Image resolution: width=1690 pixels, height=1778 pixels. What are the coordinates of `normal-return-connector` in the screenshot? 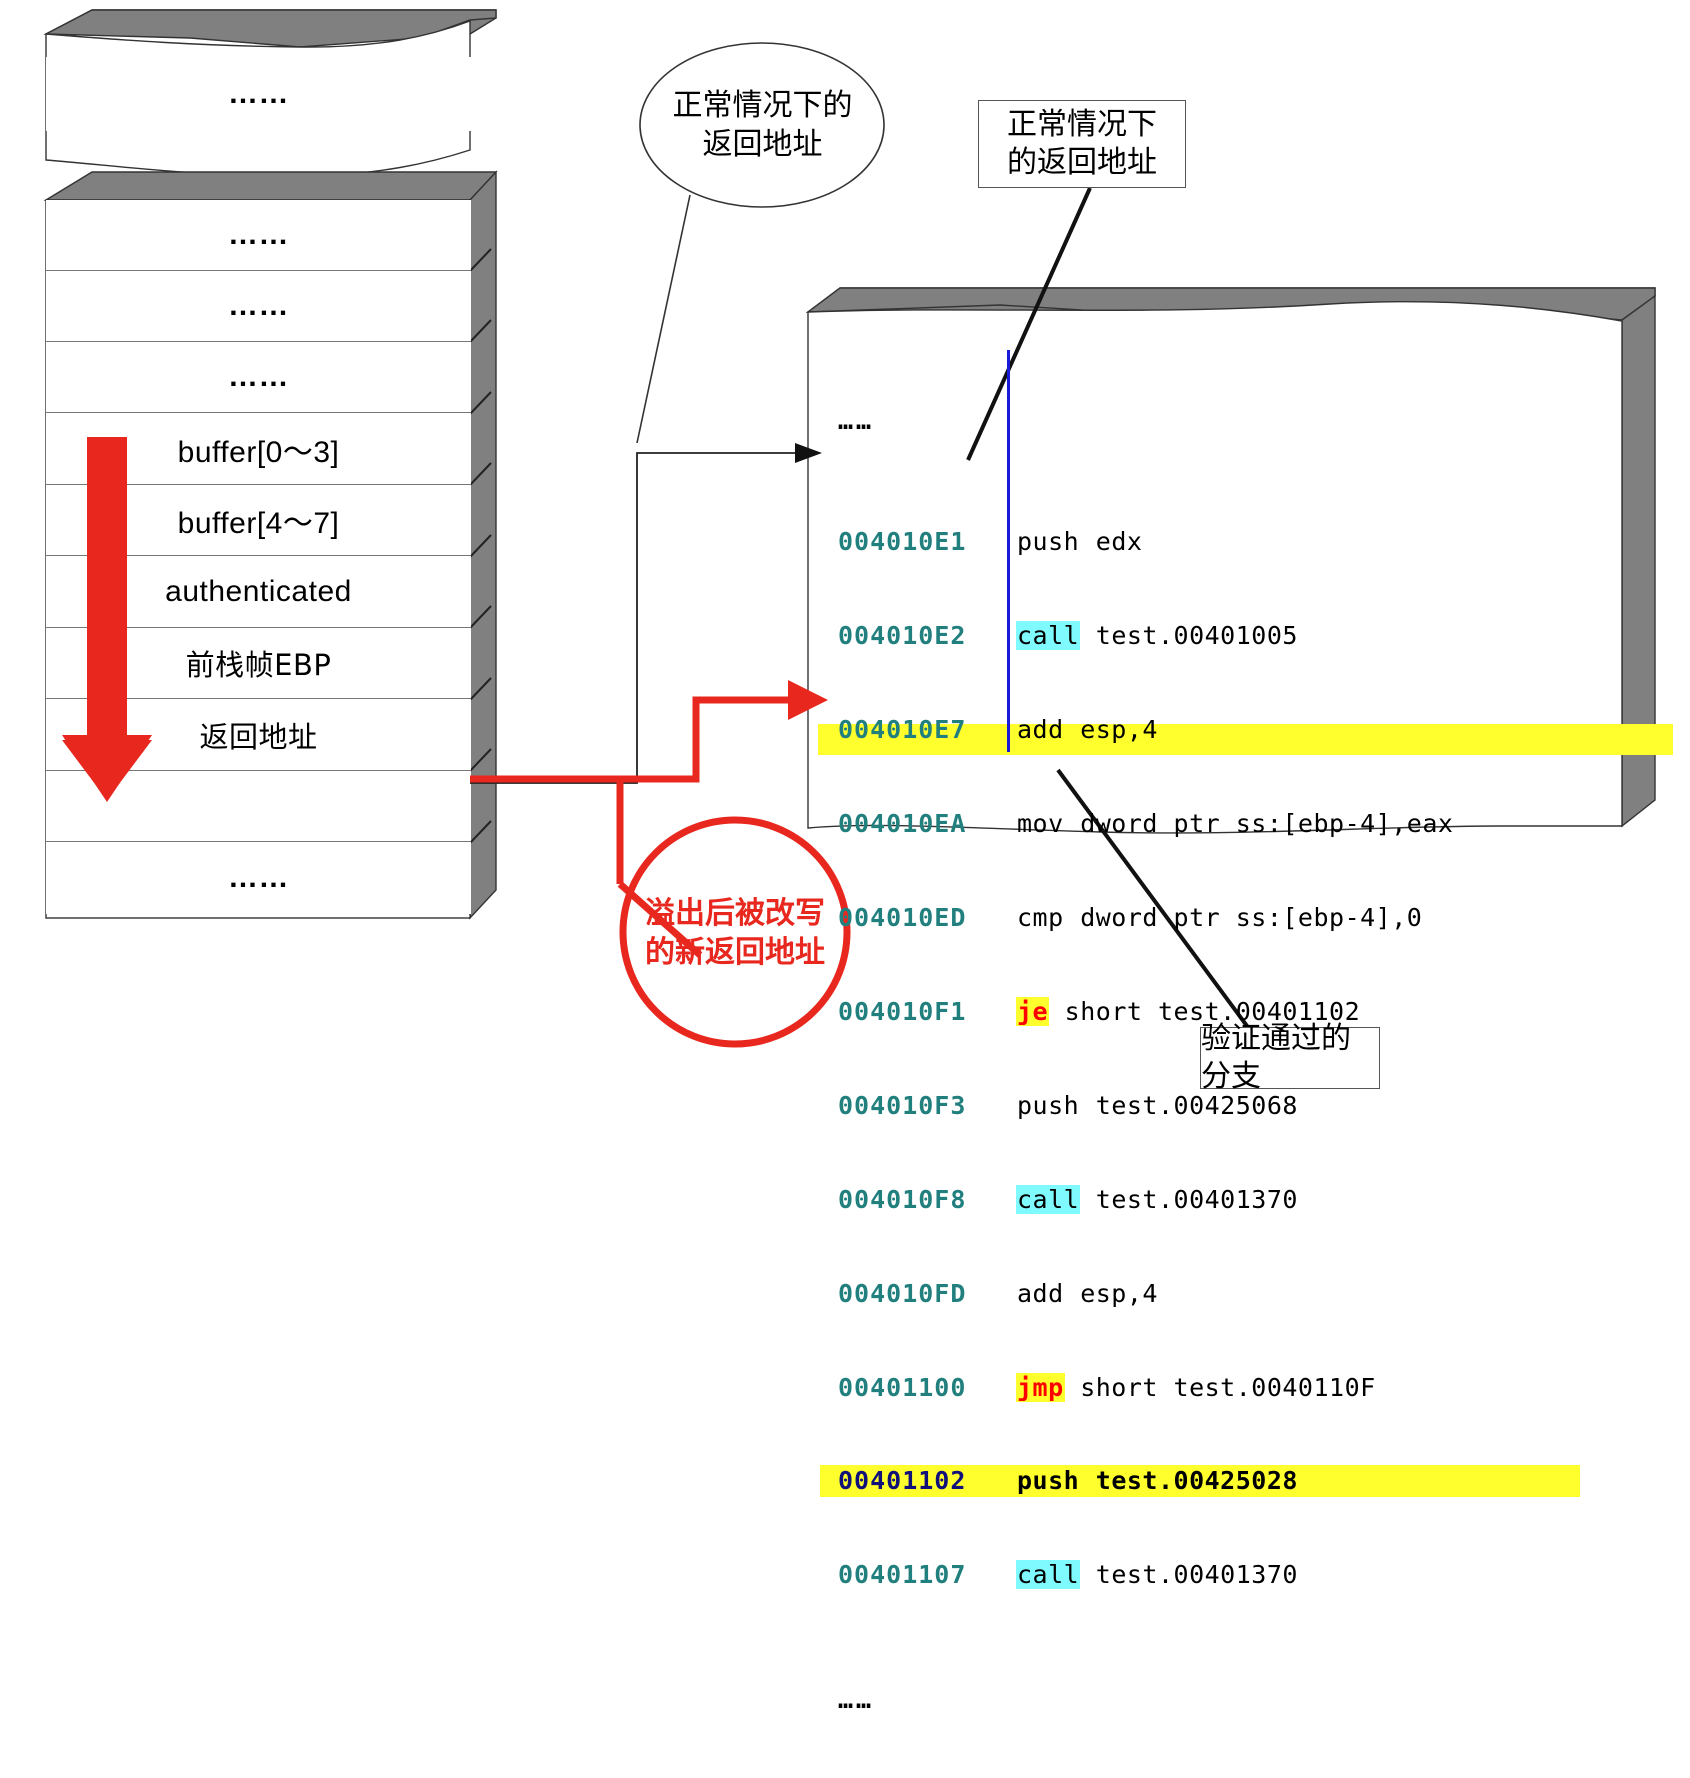 It's located at (632, 618).